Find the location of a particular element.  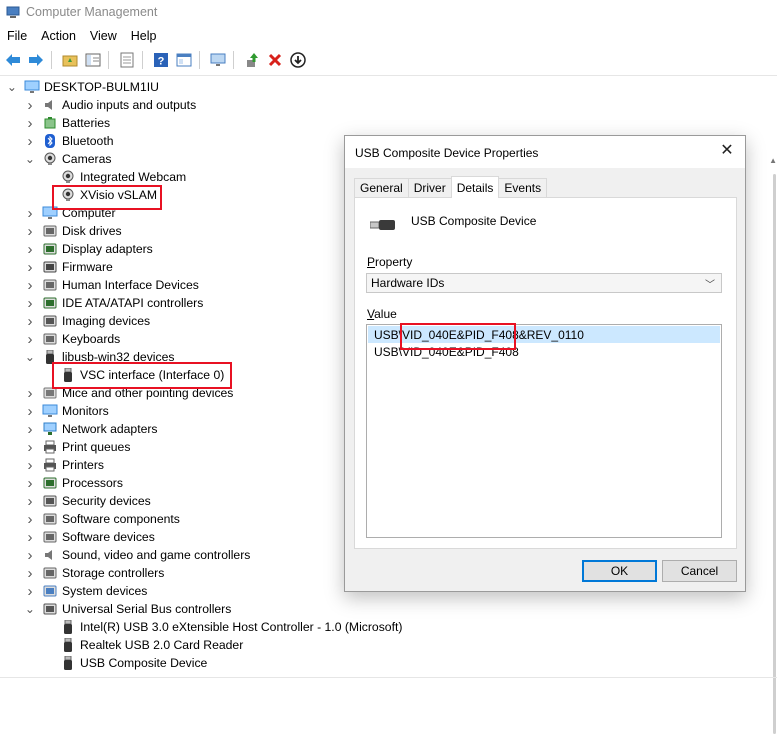

value-label: Value is located at coordinates (382, 314).